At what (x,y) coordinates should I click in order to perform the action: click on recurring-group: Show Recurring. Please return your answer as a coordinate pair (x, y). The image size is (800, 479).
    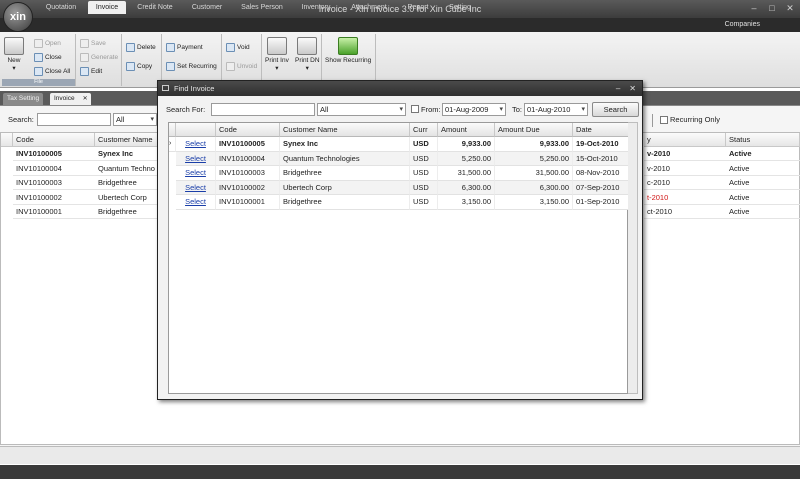
    Looking at the image, I should click on (350, 60).